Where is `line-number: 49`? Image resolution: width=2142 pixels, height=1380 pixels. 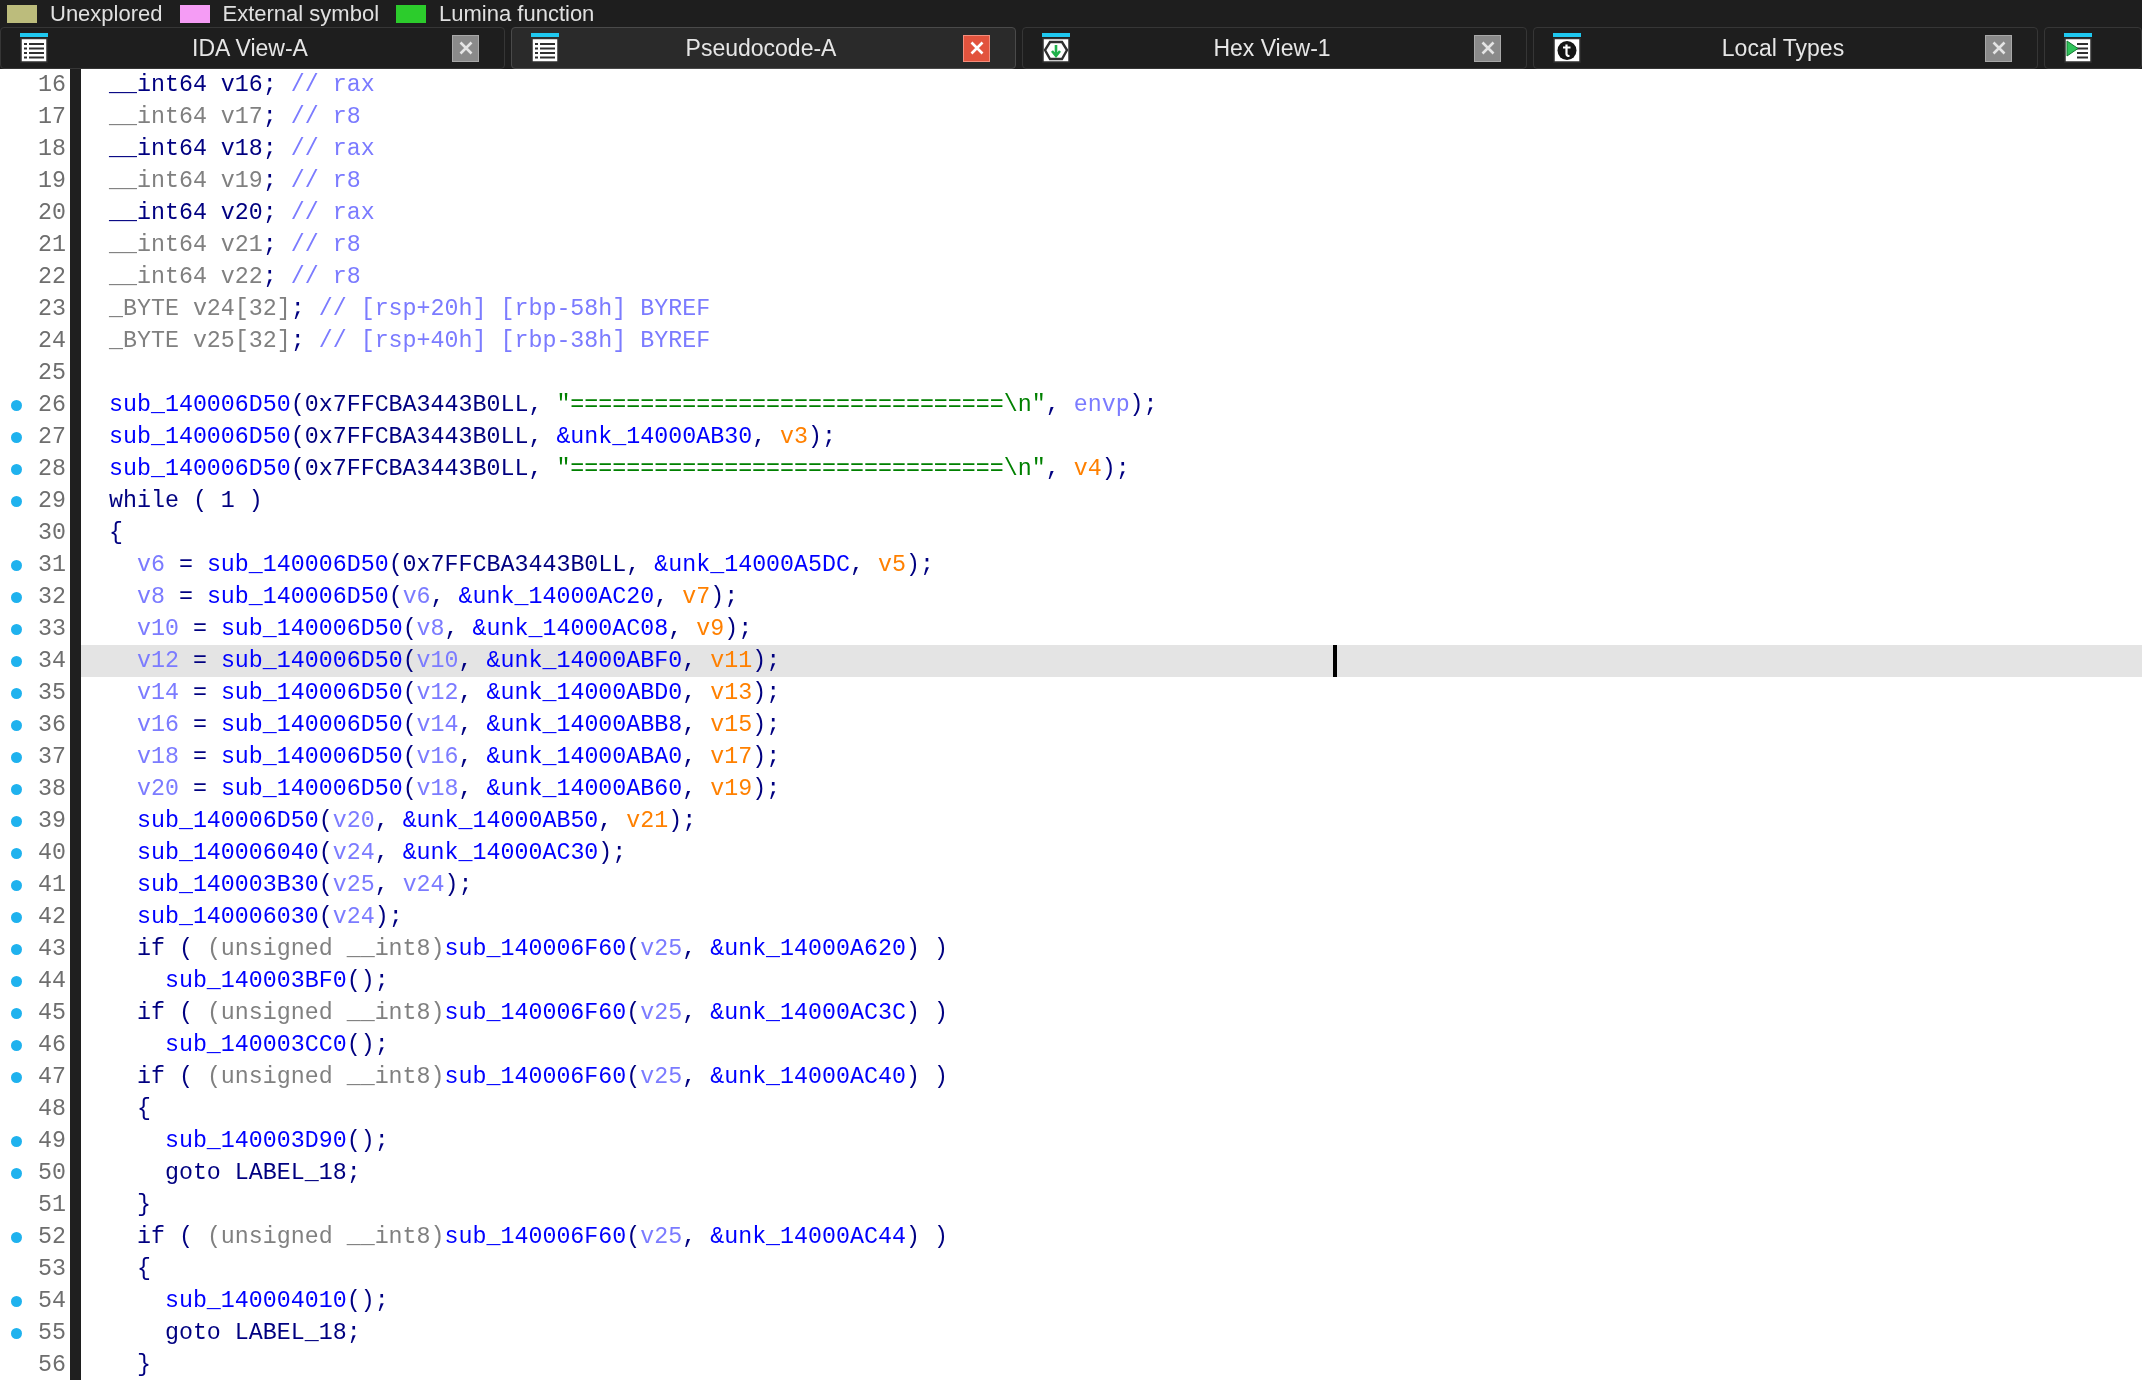
line-number: 49 is located at coordinates (52, 1141).